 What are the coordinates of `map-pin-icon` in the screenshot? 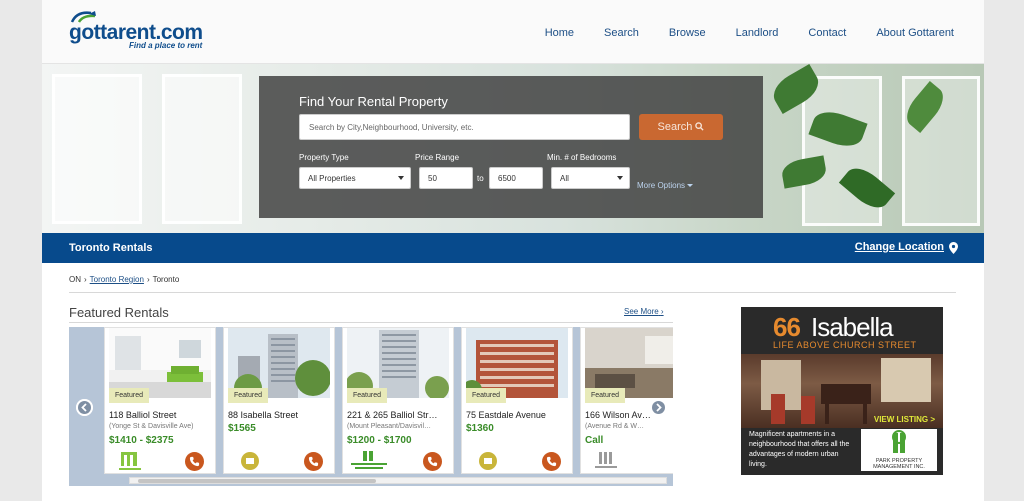 It's located at (953, 248).